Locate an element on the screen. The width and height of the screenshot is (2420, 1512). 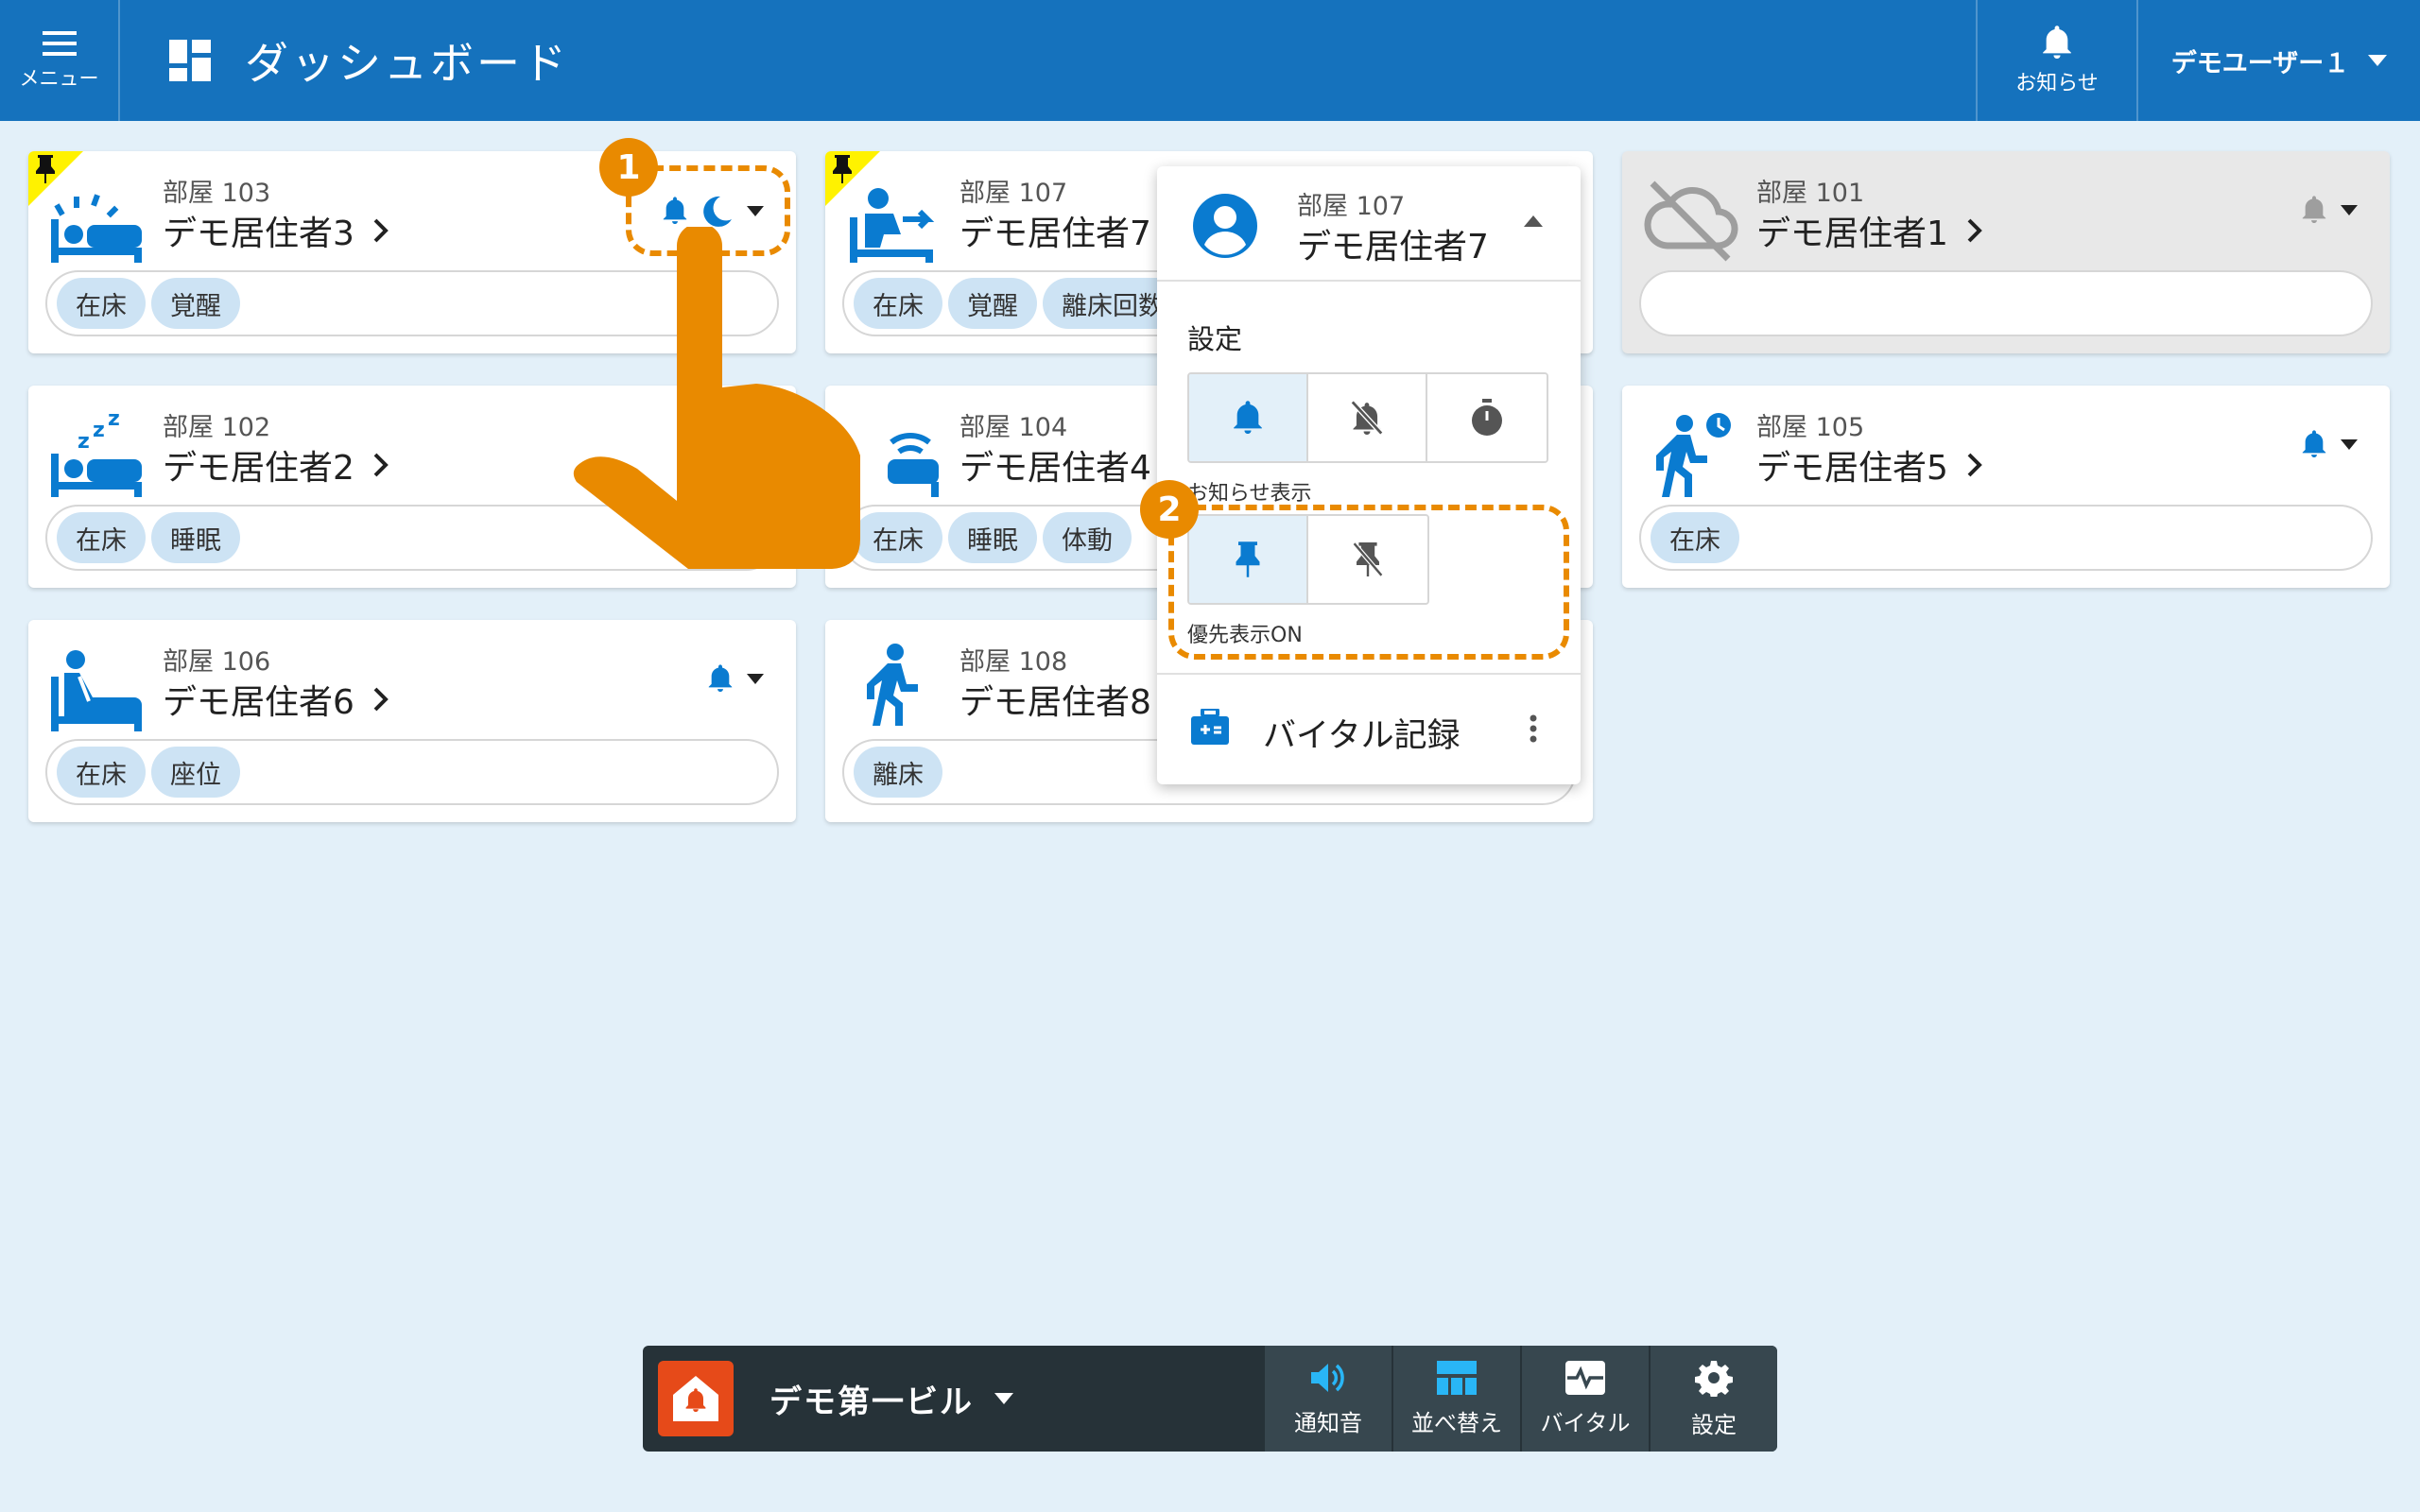
walking-icon is located at coordinates (892, 685).